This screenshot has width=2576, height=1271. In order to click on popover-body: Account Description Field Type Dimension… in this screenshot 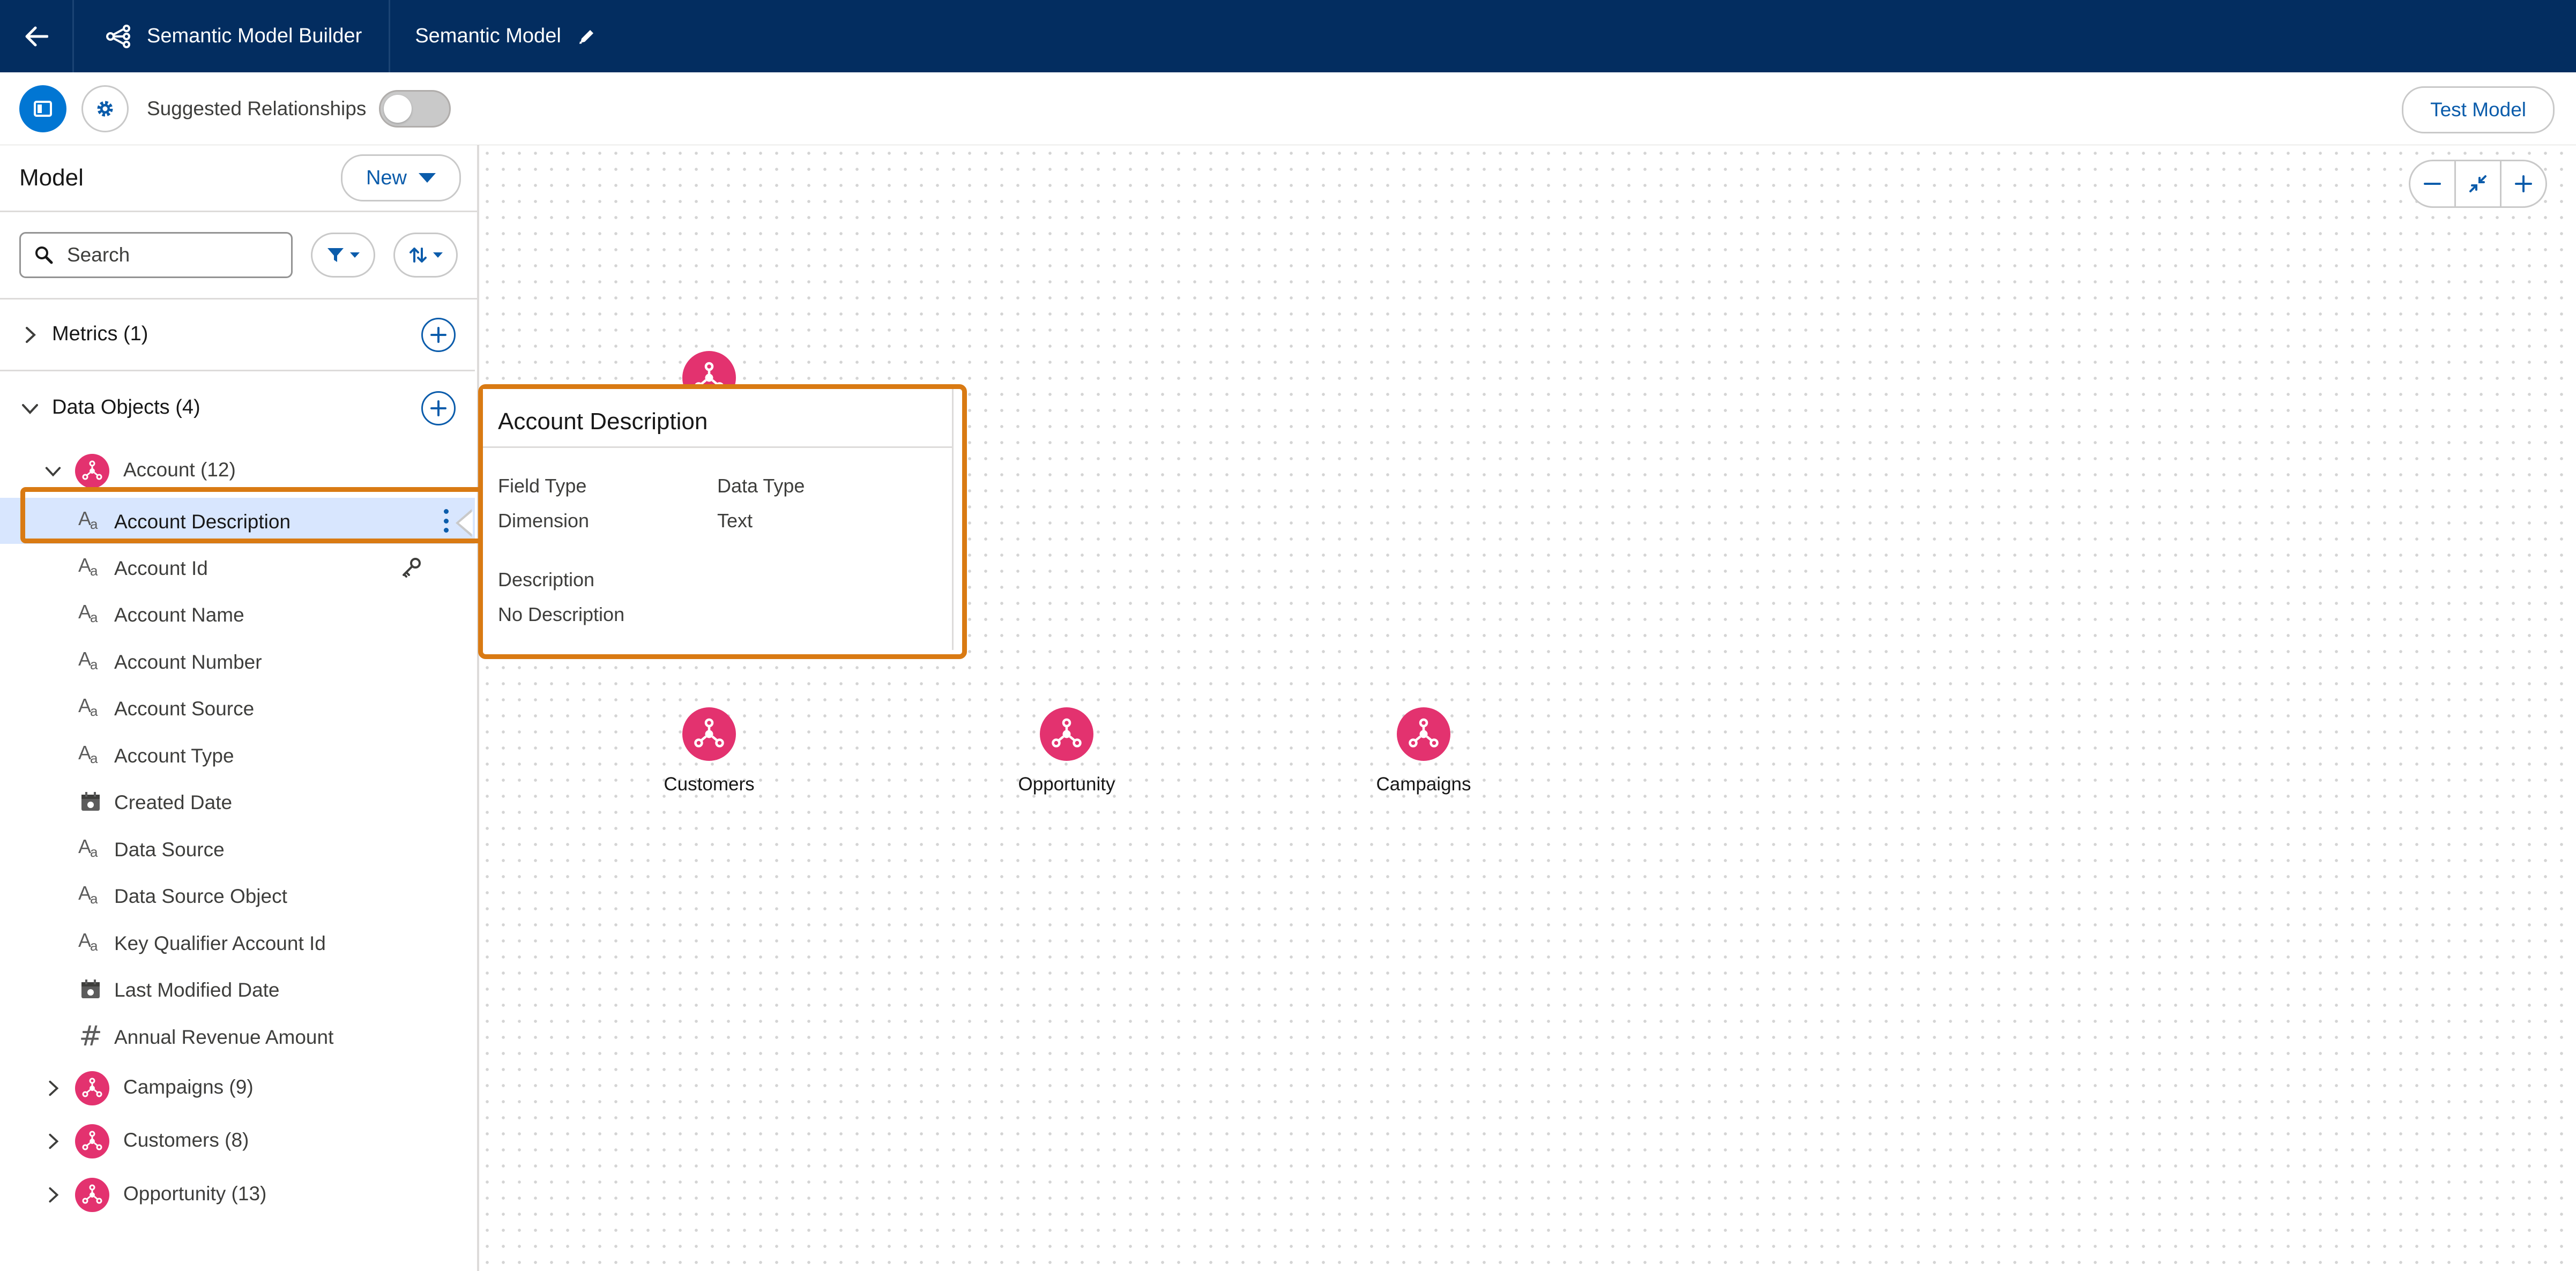, I will do `click(718, 519)`.